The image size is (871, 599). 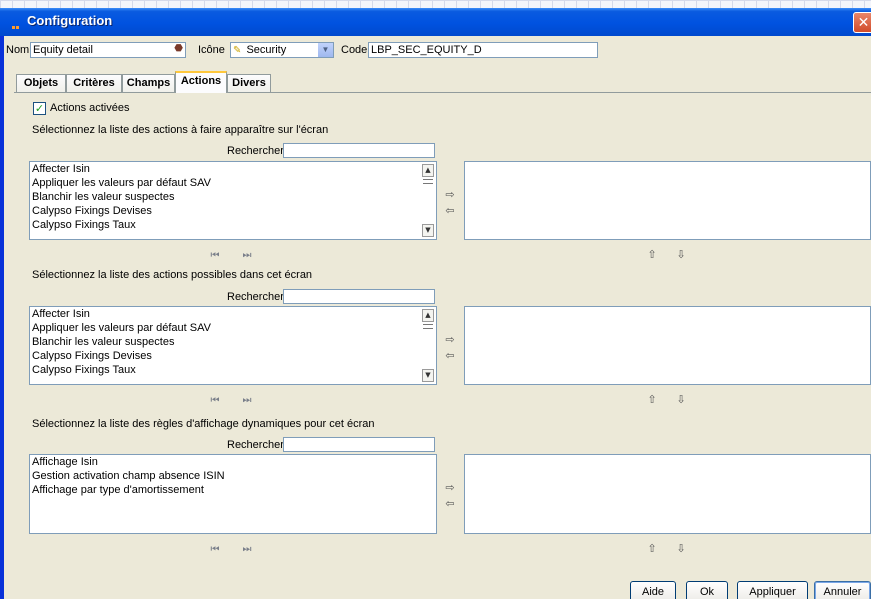 I want to click on cancel-button: Annuler, so click(x=842, y=590).